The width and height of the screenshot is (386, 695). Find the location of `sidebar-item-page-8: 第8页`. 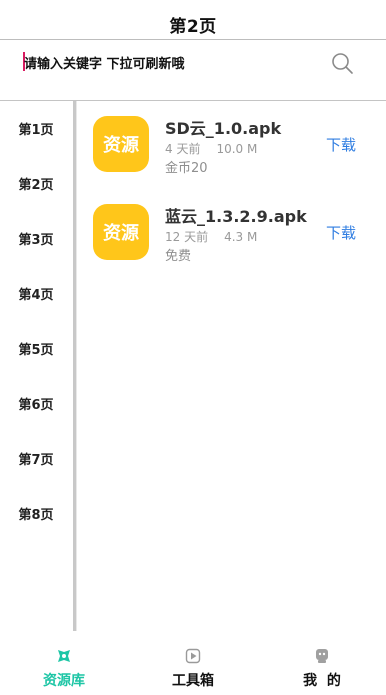

sidebar-item-page-8: 第8页 is located at coordinates (36, 513).